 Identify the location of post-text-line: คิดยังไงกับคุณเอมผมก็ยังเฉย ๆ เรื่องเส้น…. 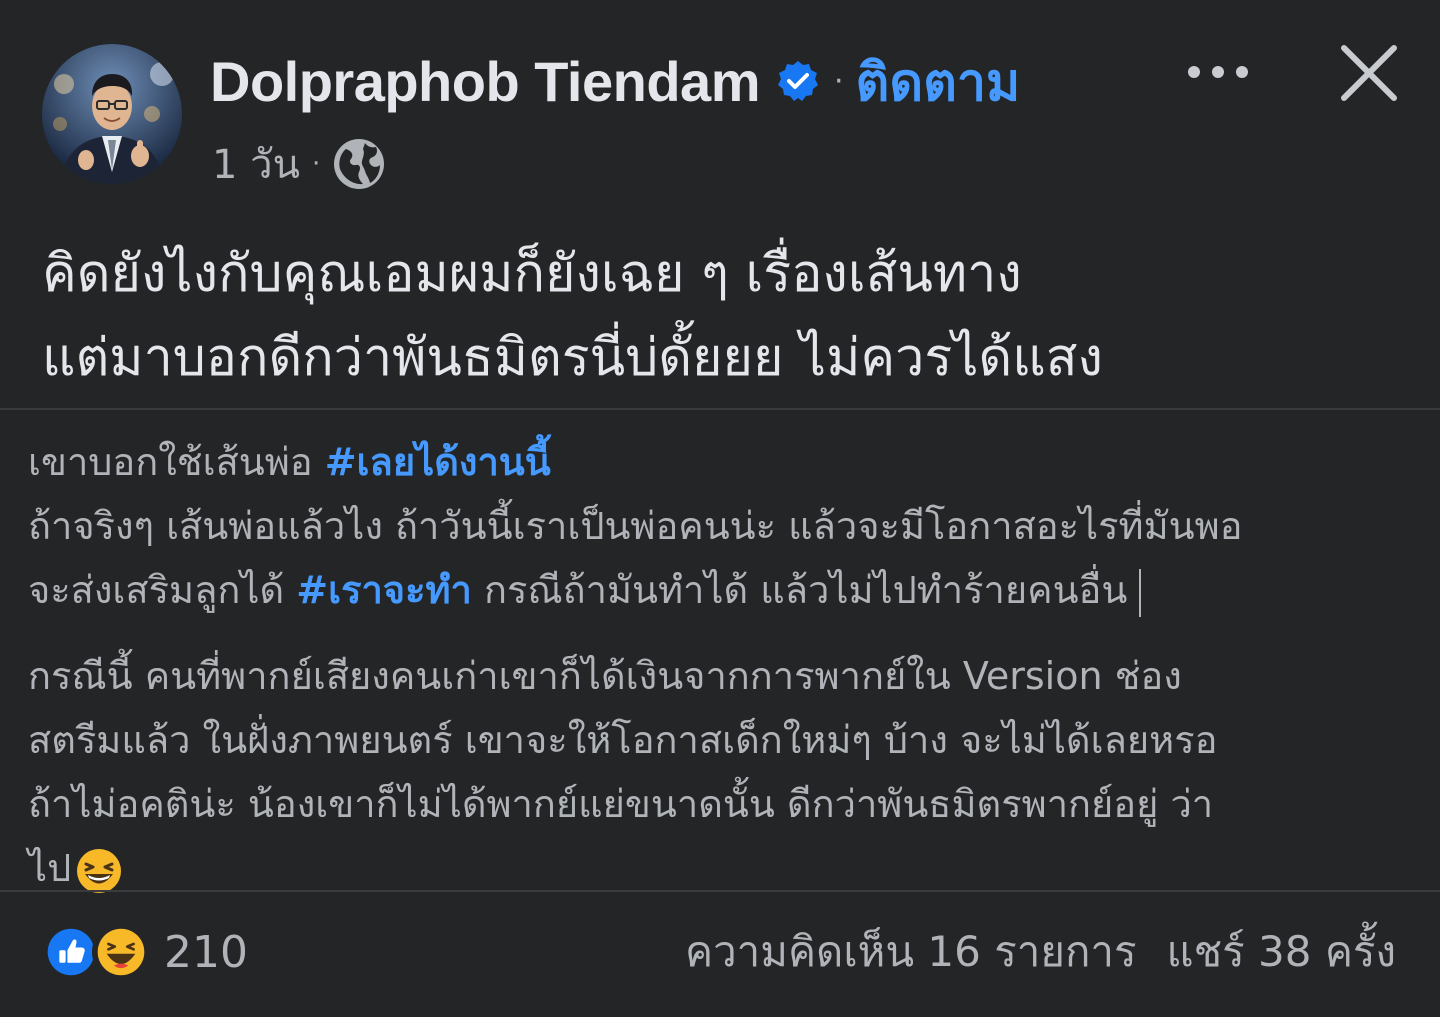
(532, 274).